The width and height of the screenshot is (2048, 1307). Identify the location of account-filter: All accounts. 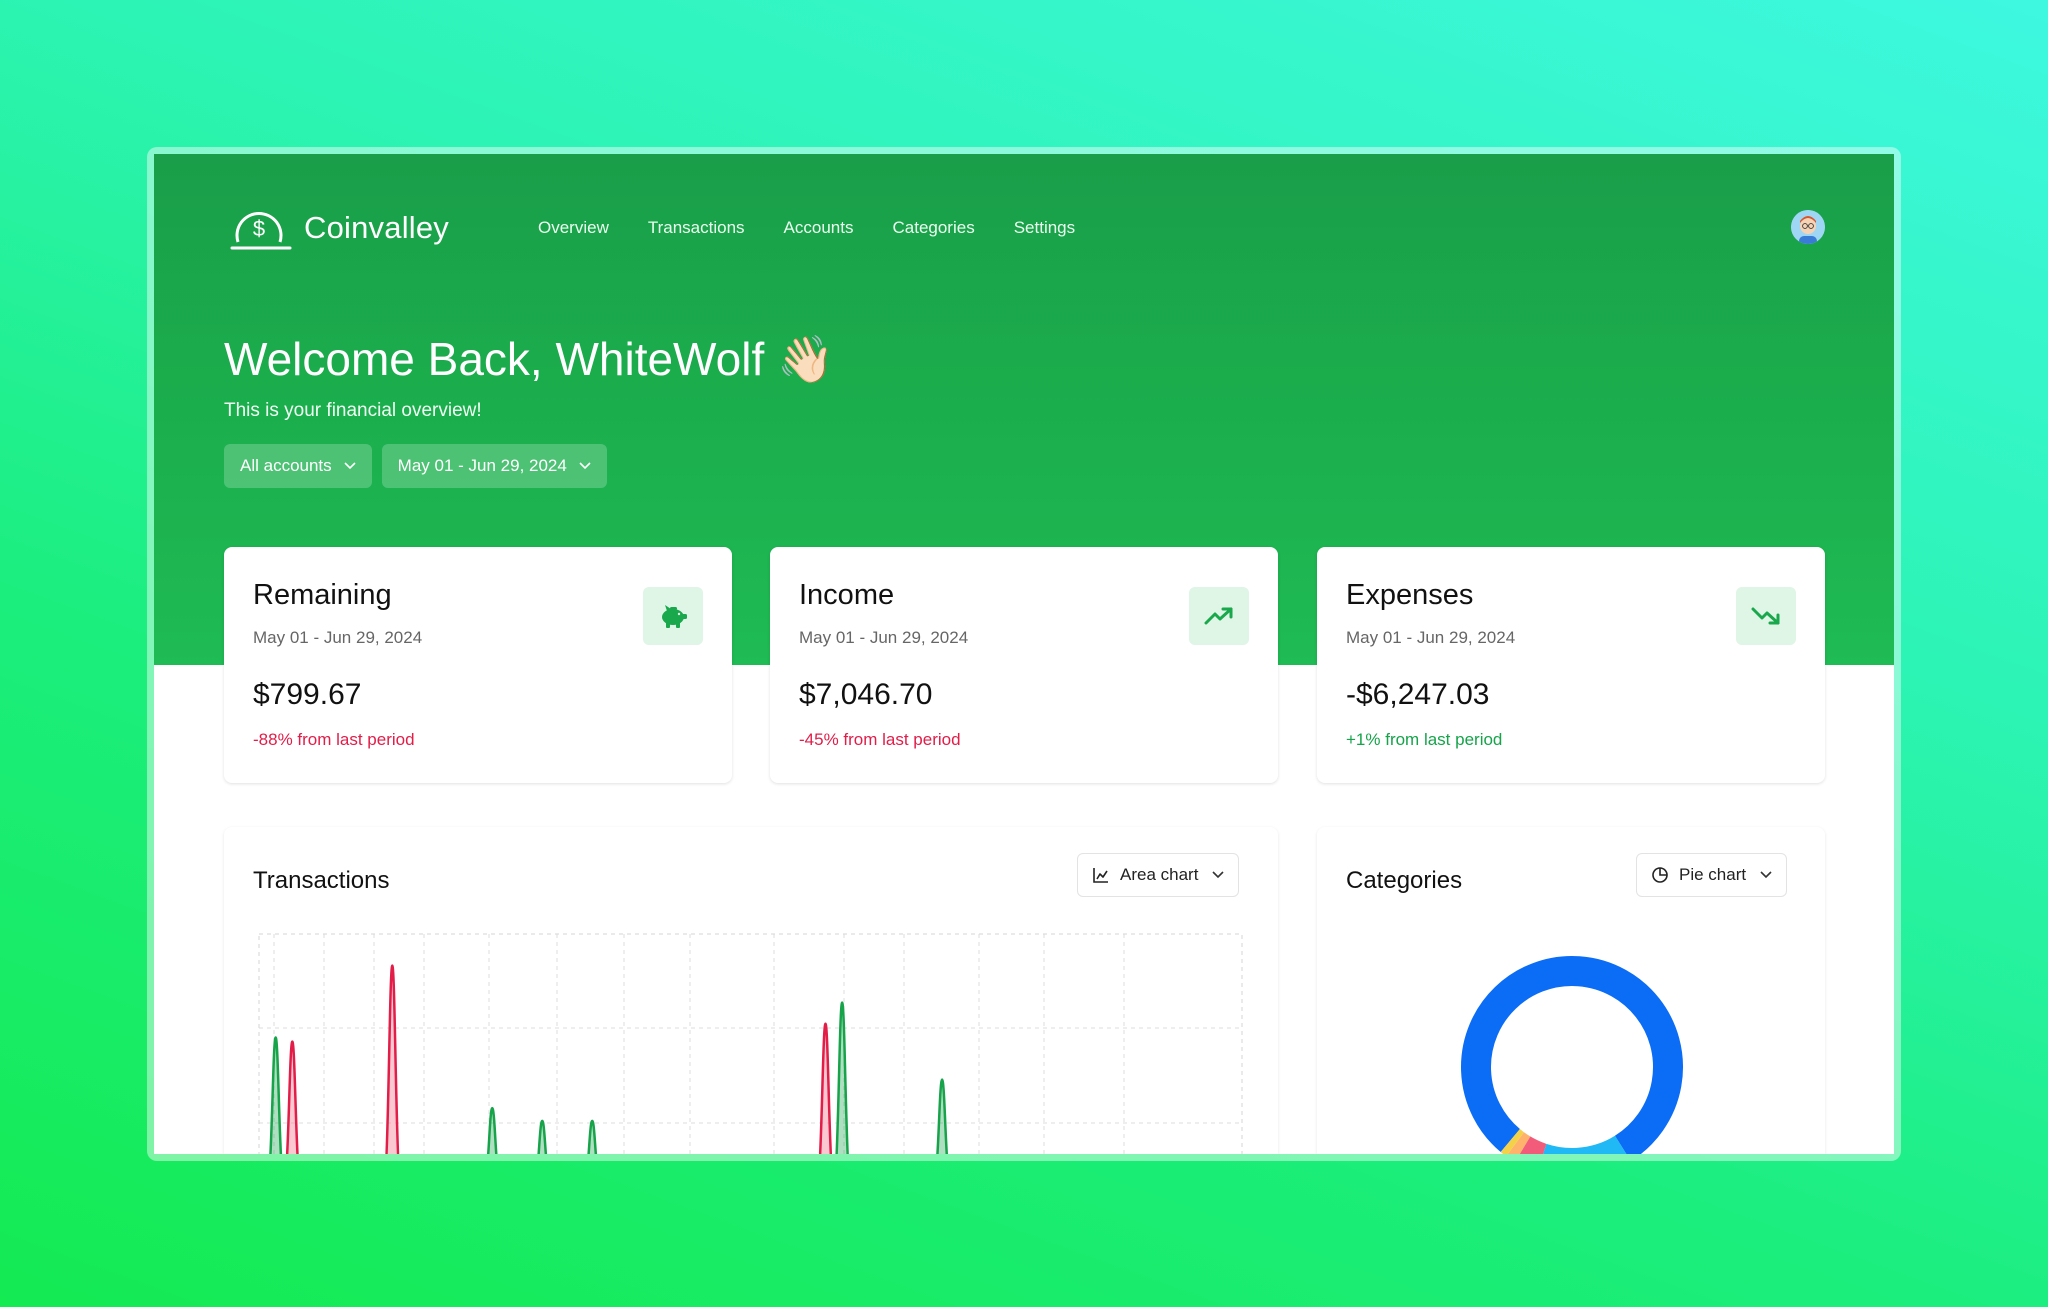
(298, 466).